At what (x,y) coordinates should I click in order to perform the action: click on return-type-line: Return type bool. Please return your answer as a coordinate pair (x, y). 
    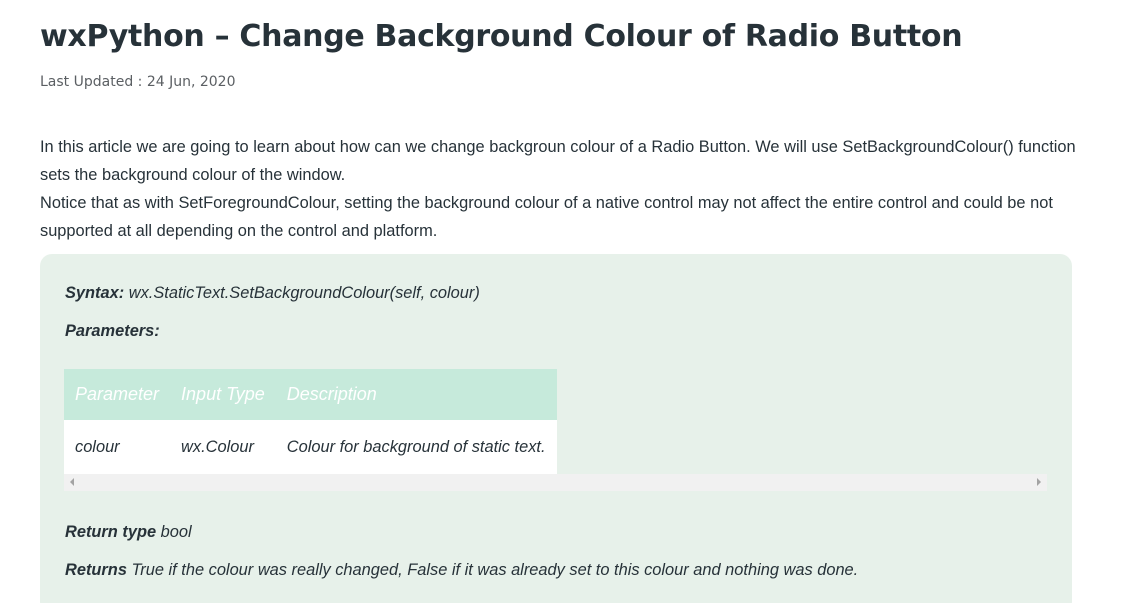
    Looking at the image, I should click on (128, 532).